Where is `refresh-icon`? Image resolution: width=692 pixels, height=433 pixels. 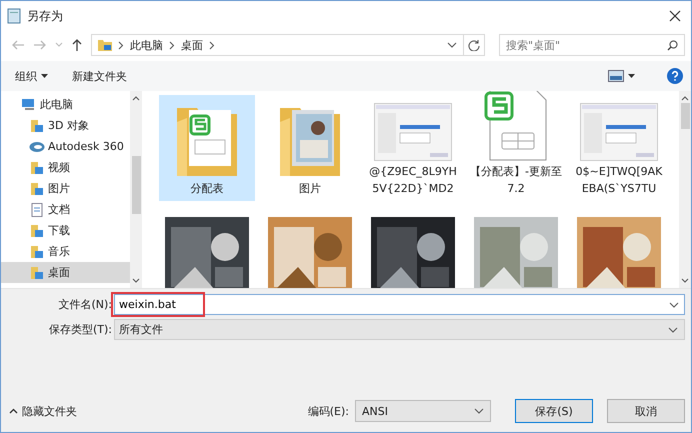 refresh-icon is located at coordinates (474, 45).